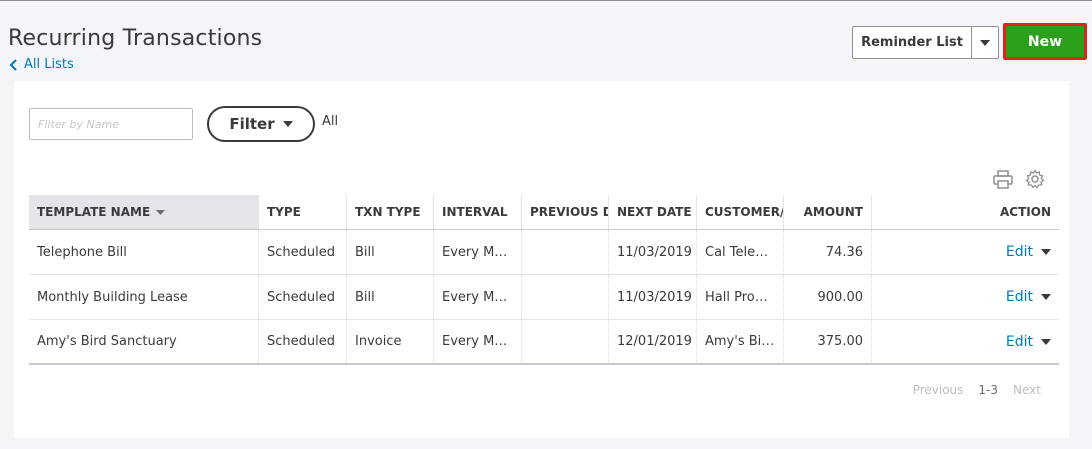 Image resolution: width=1092 pixels, height=449 pixels. Describe the element at coordinates (938, 390) in the screenshot. I see `previous-page-link: Previous` at that location.